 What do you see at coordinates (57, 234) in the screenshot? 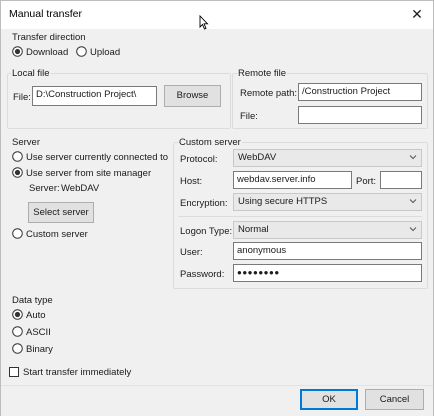
I see `radio-custom-server-label: Custom server` at bounding box center [57, 234].